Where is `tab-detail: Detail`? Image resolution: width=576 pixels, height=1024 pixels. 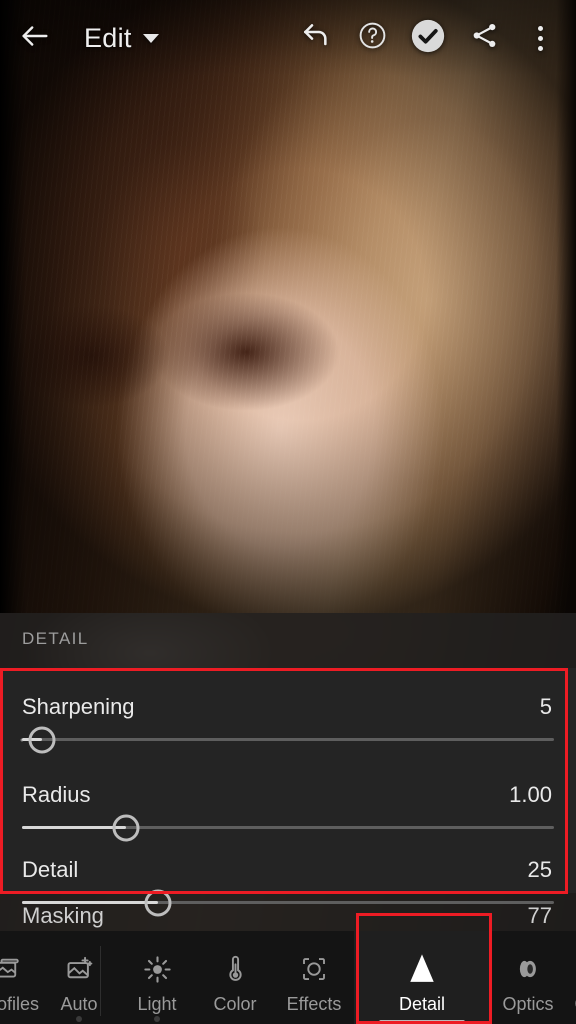
tab-detail: Detail is located at coordinates (422, 977).